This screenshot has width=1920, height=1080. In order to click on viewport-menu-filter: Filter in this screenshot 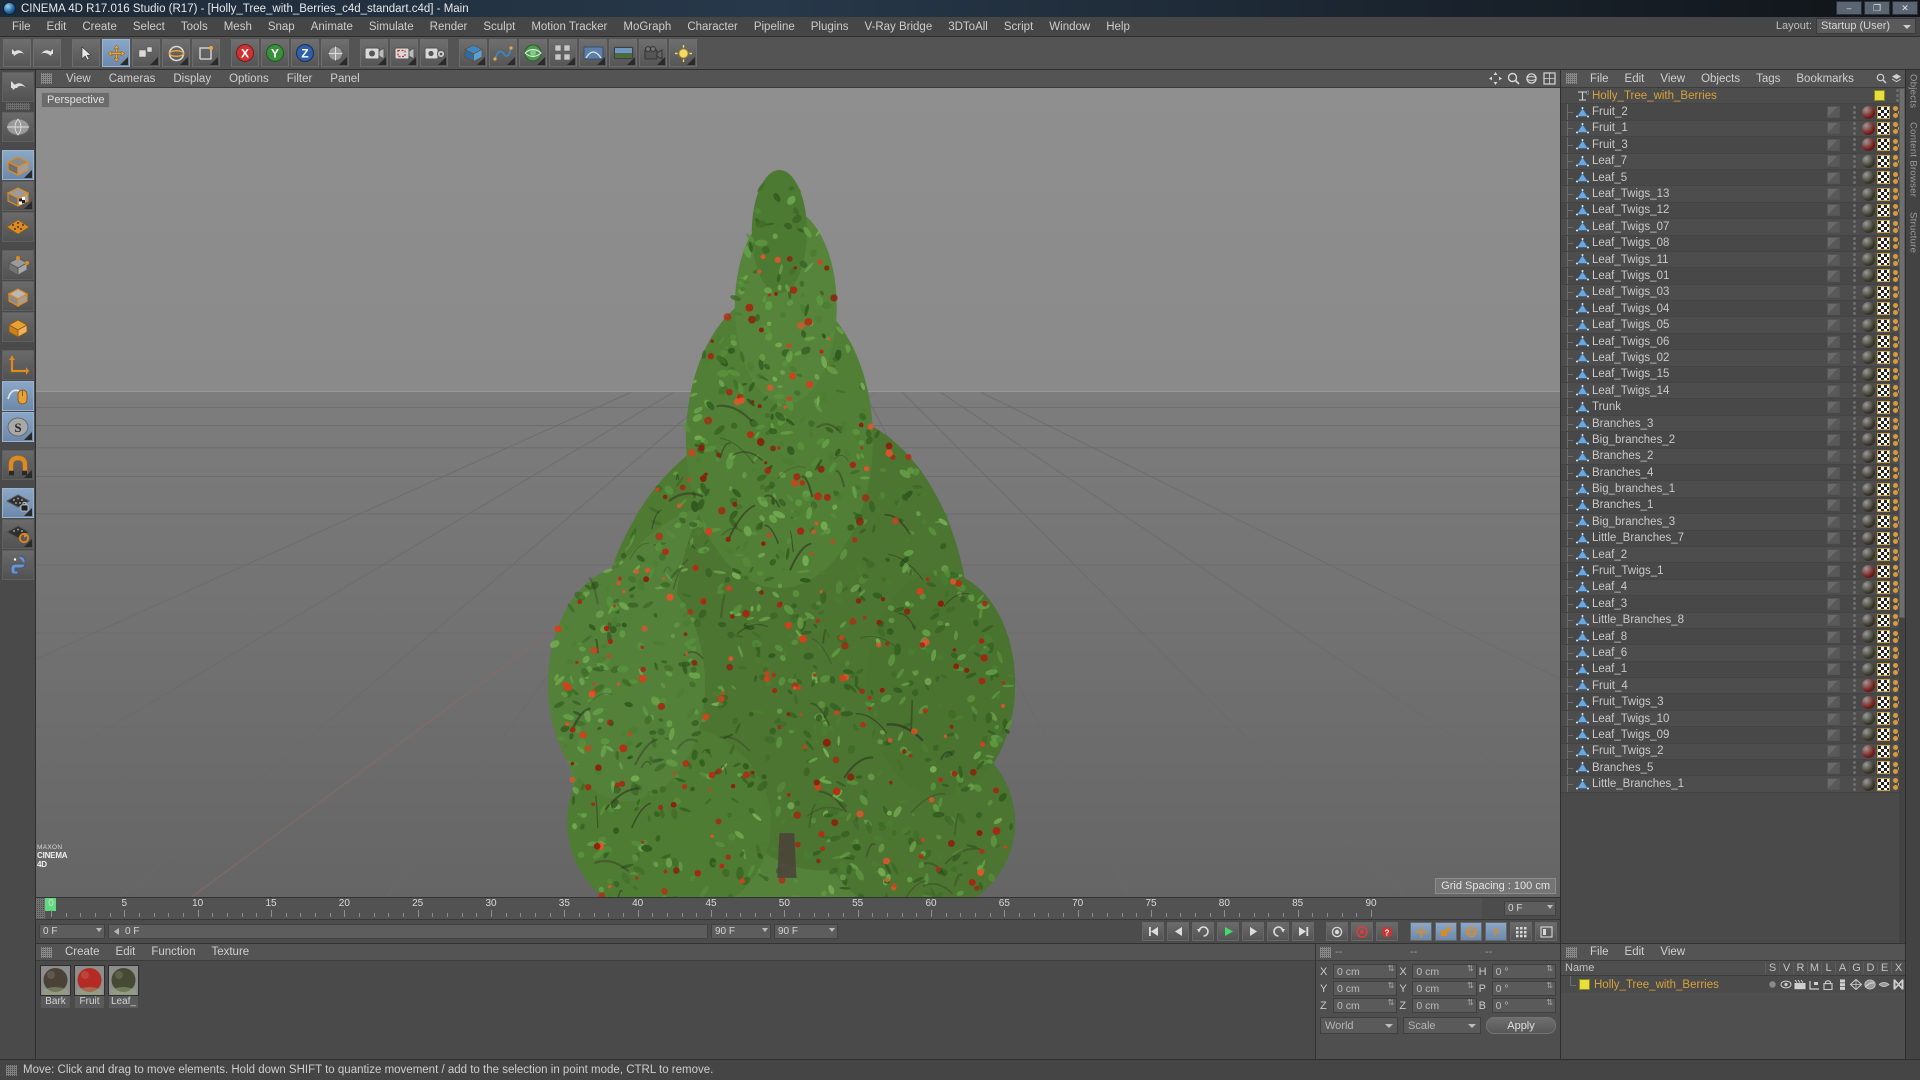, I will do `click(300, 79)`.